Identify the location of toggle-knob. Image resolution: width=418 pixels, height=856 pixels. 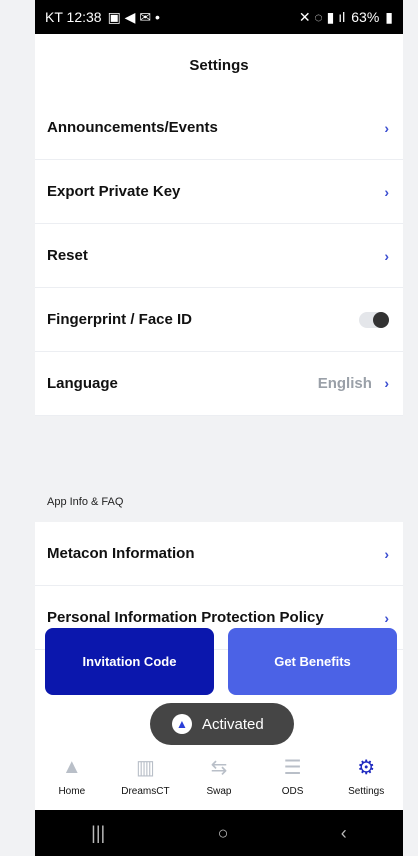
(381, 319).